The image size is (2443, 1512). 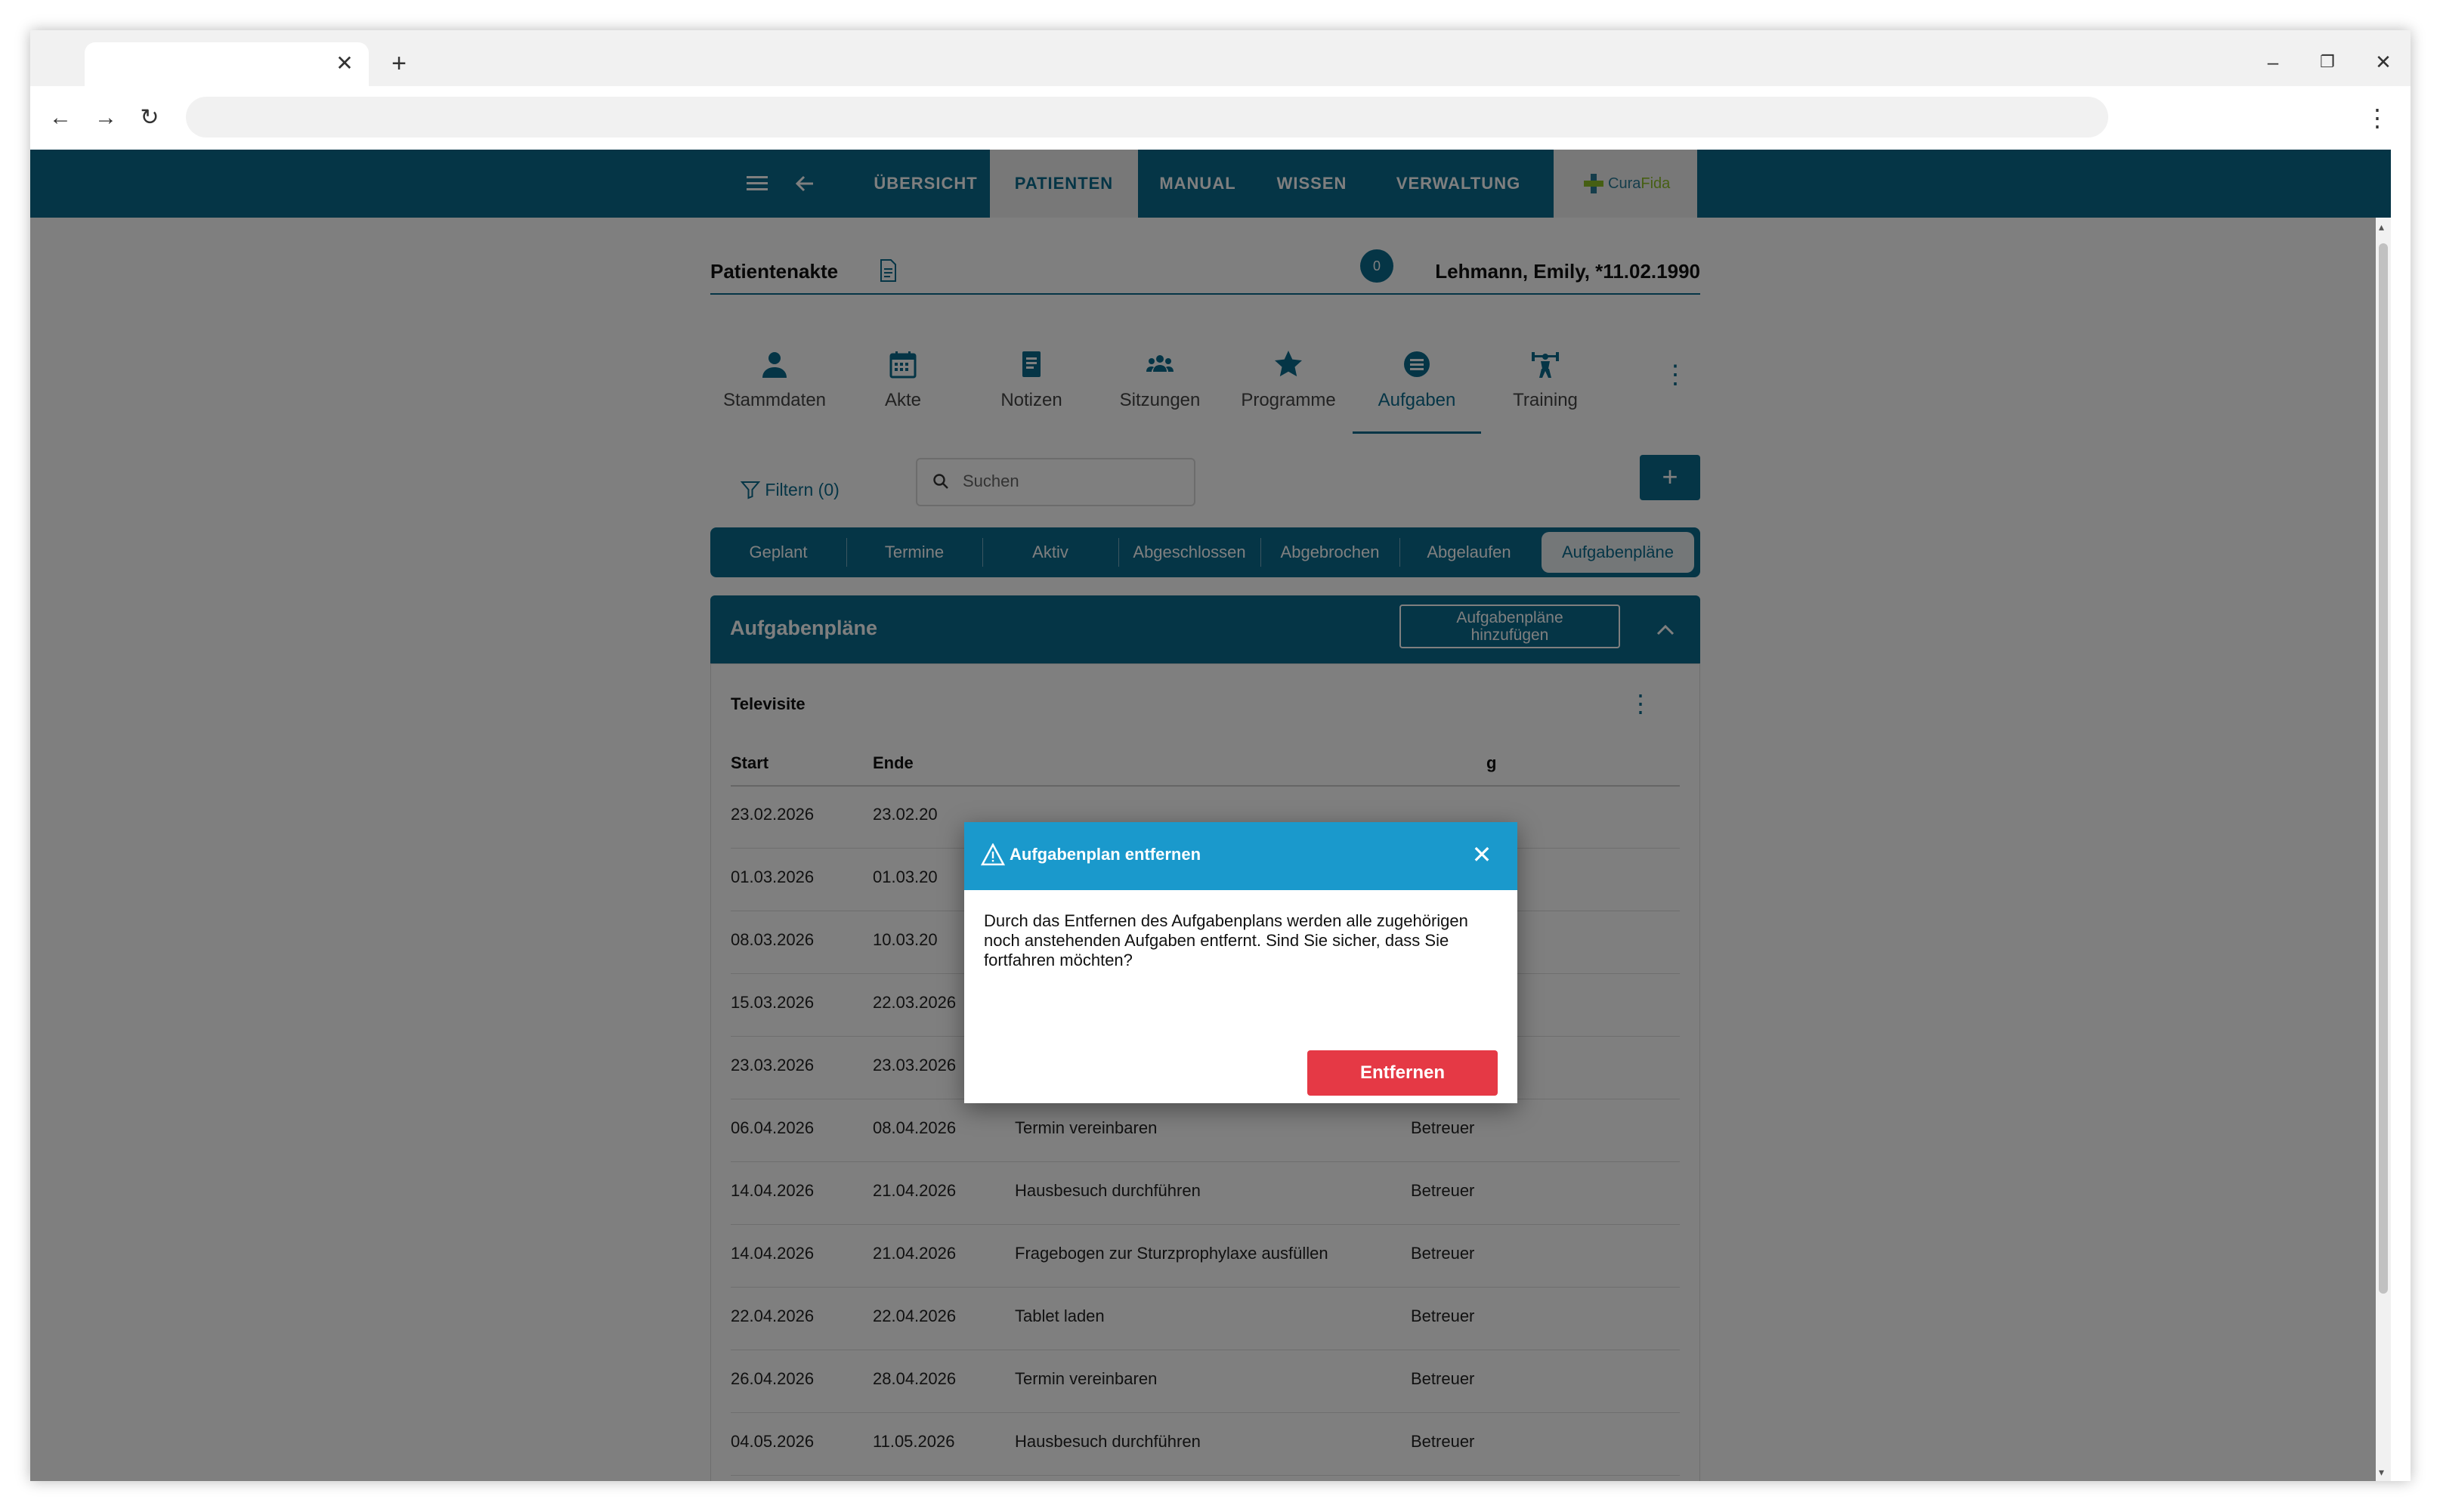 I want to click on remove-button: Entfernen, so click(x=1402, y=1073).